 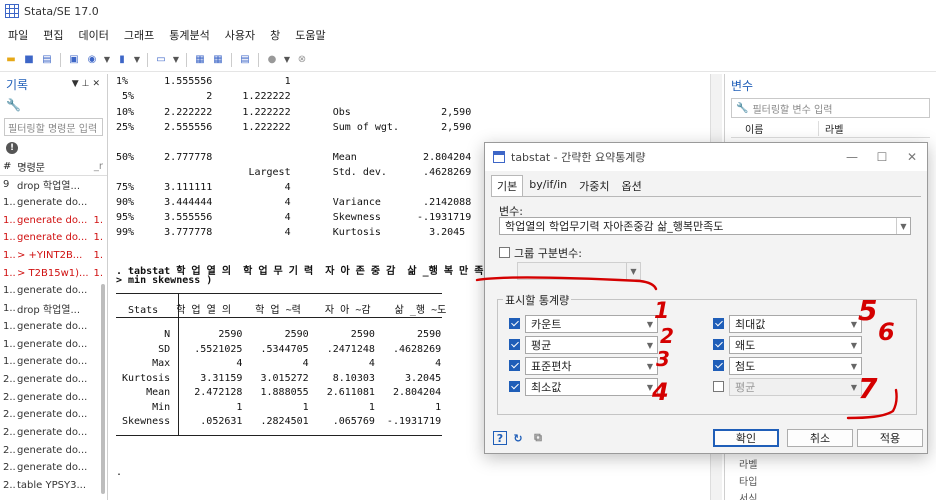 I want to click on tab-main: 기본, so click(x=507, y=186).